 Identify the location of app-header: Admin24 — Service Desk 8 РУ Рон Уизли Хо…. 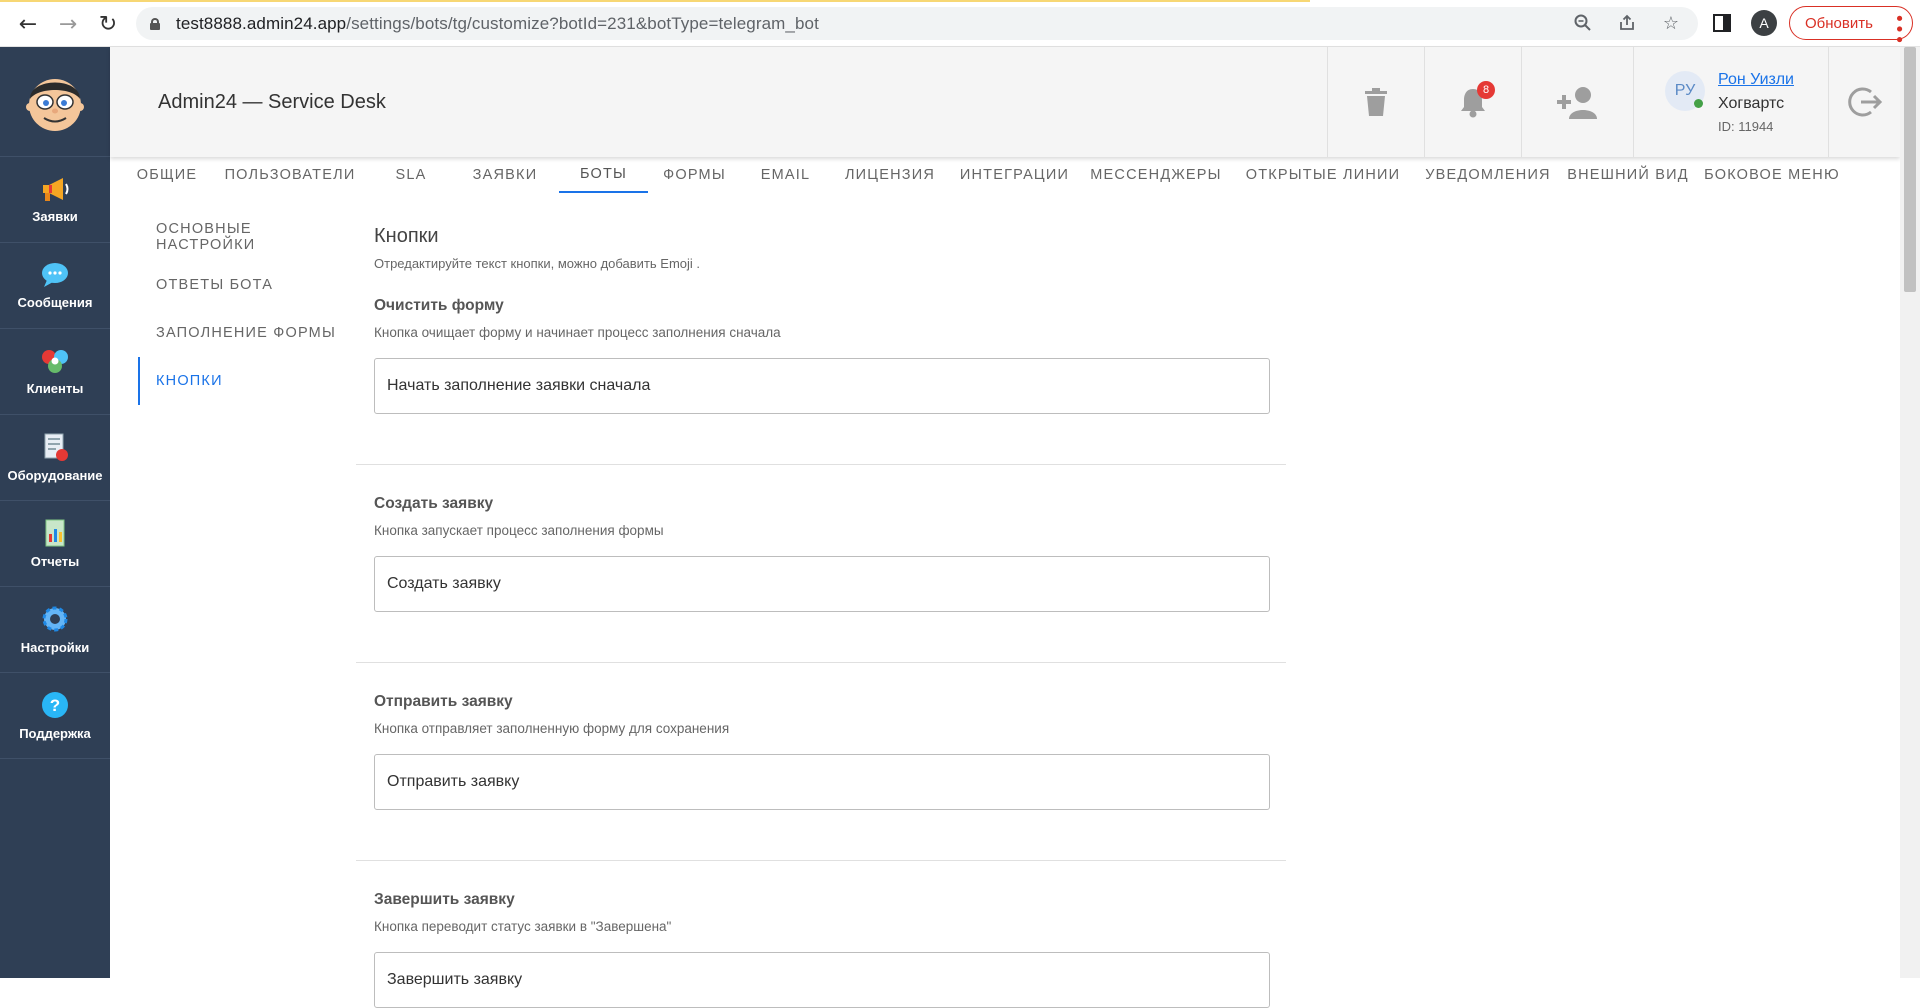
(1005, 102).